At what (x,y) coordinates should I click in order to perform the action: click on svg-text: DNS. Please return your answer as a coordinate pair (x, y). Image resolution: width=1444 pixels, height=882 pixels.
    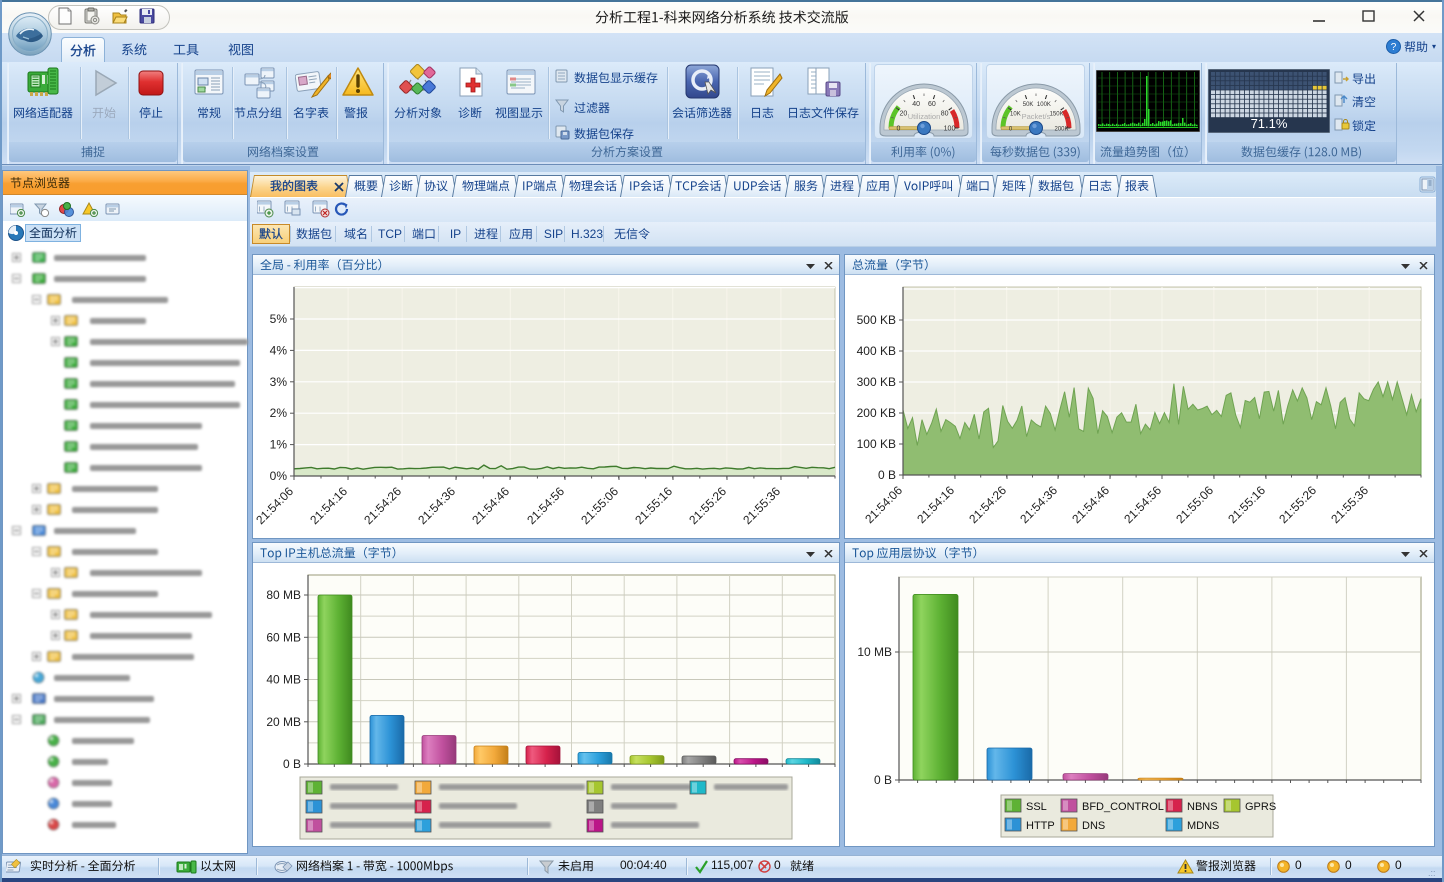
    Looking at the image, I should click on (1093, 826).